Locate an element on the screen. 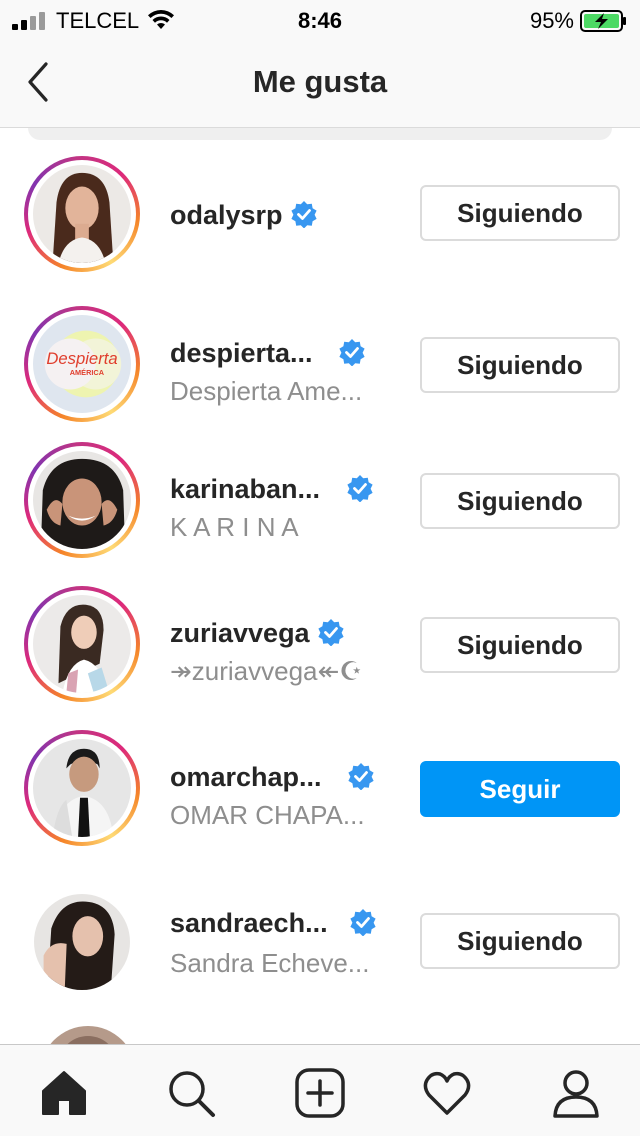 Image resolution: width=640 pixels, height=1136 pixels. tab-bar is located at coordinates (320, 1090).